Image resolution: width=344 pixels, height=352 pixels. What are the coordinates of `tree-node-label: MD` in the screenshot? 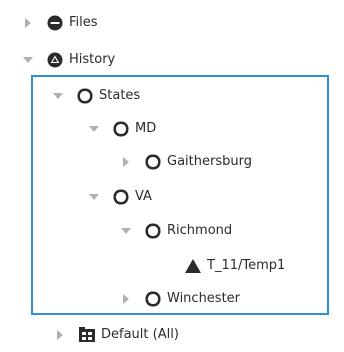 It's located at (146, 128).